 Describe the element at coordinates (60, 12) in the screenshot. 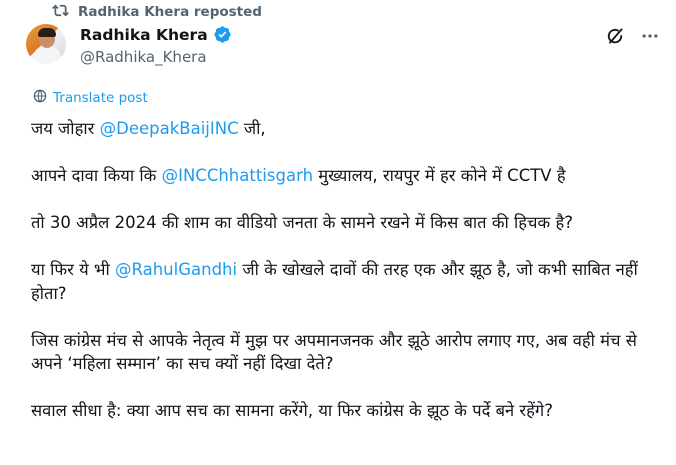

I see `repost-icon` at that location.